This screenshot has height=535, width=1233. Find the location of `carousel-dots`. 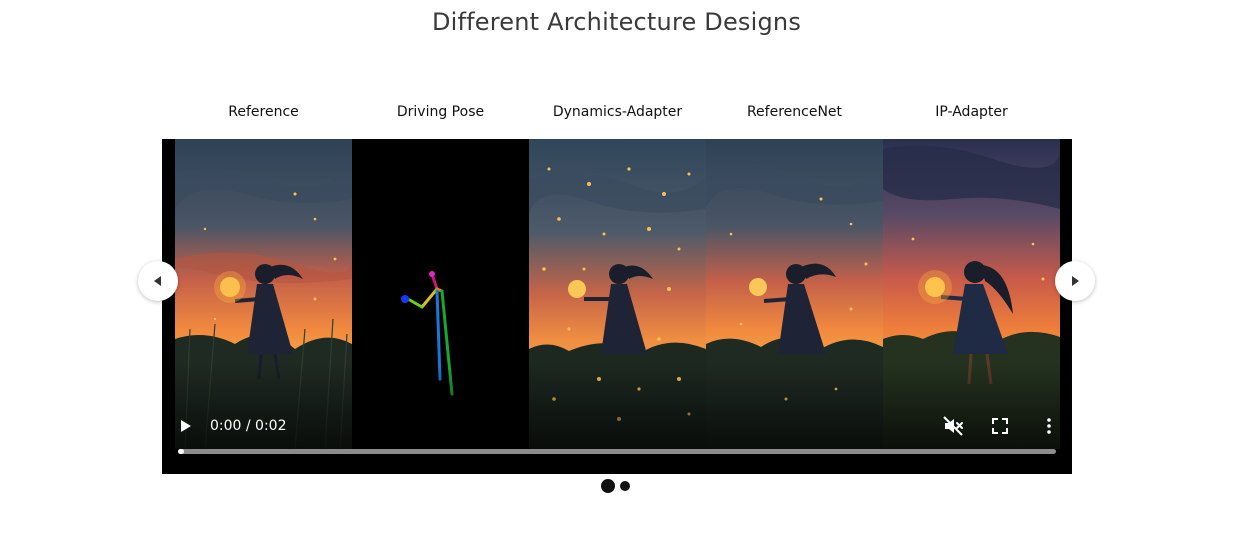

carousel-dots is located at coordinates (615, 486).